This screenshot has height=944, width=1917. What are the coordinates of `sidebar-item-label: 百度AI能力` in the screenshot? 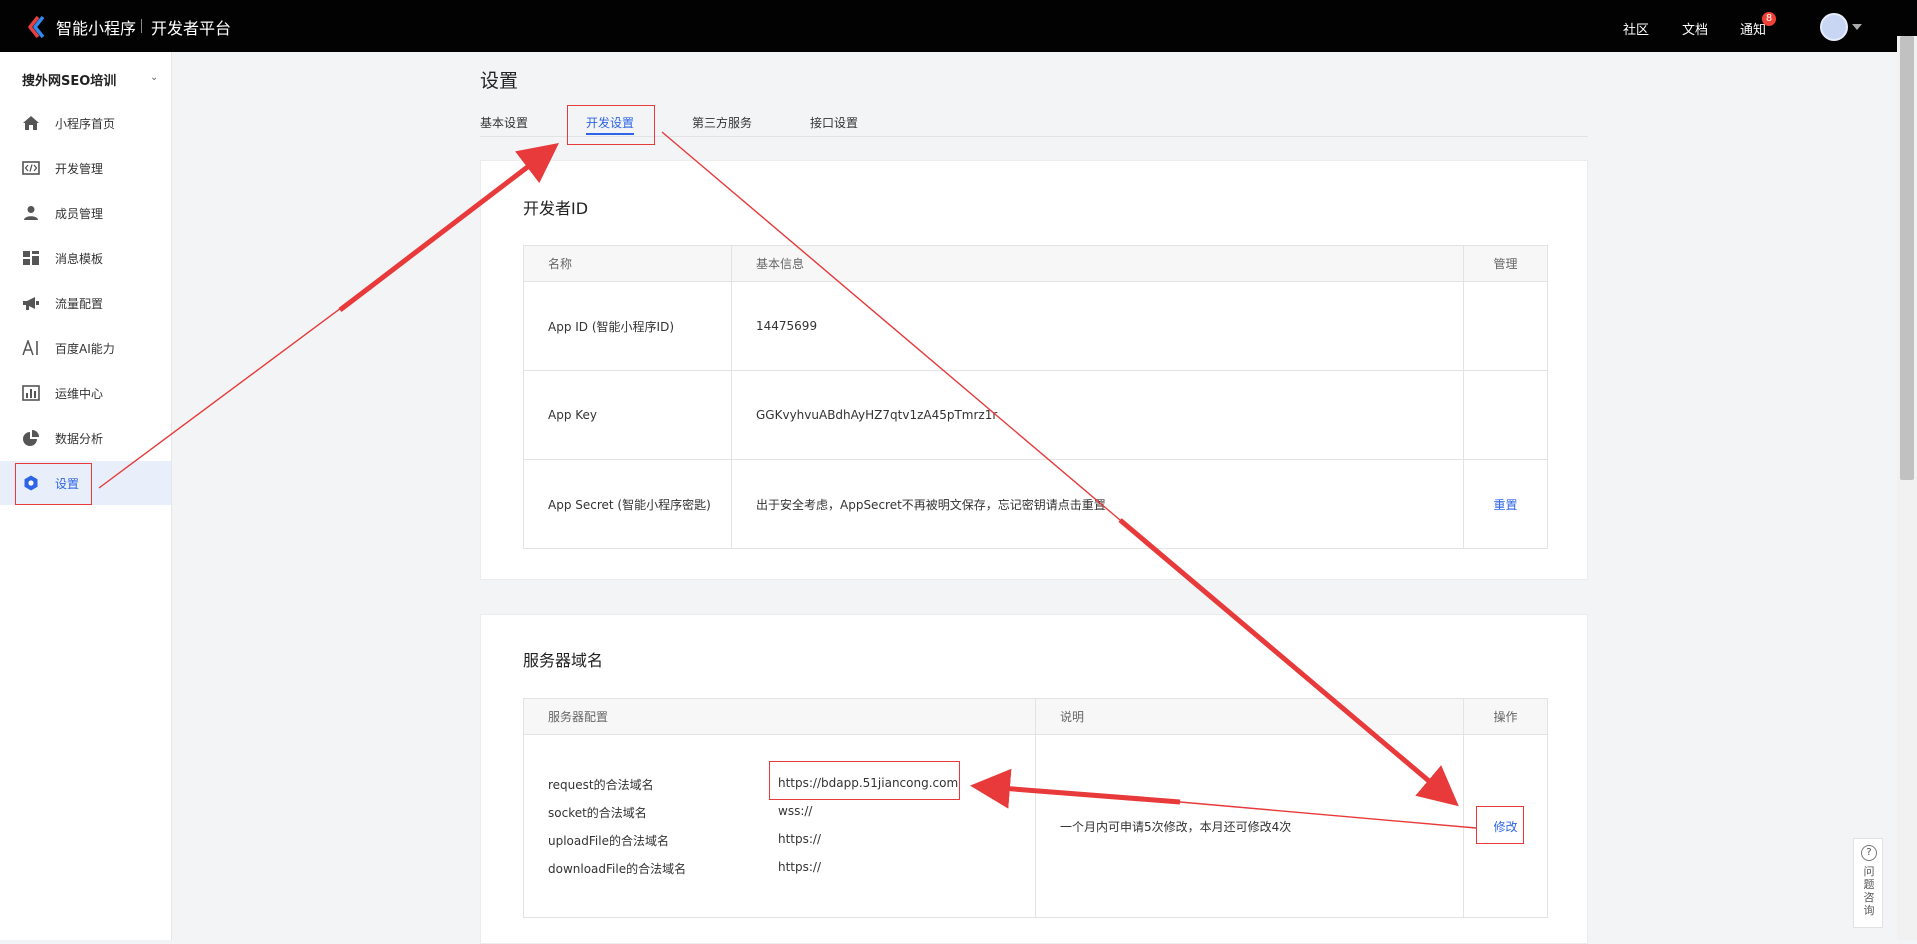 It's located at (85, 349).